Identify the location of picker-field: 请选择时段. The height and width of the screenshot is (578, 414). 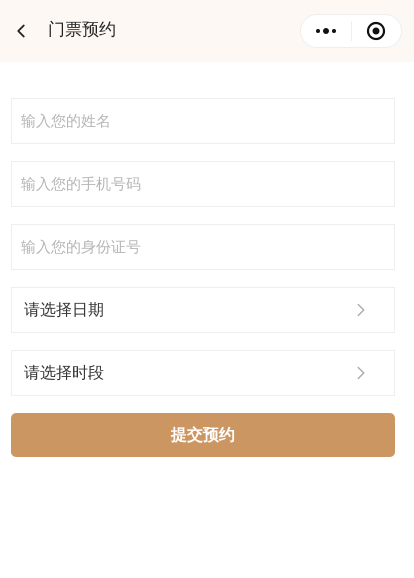
(203, 373).